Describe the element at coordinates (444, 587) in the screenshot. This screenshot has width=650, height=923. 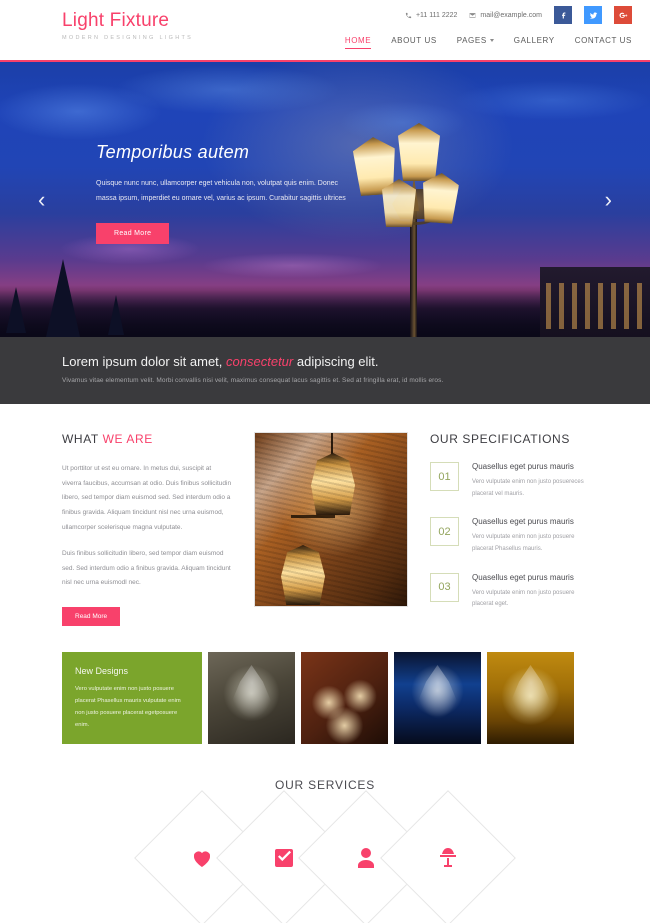
I see `specification-number: 03` at that location.